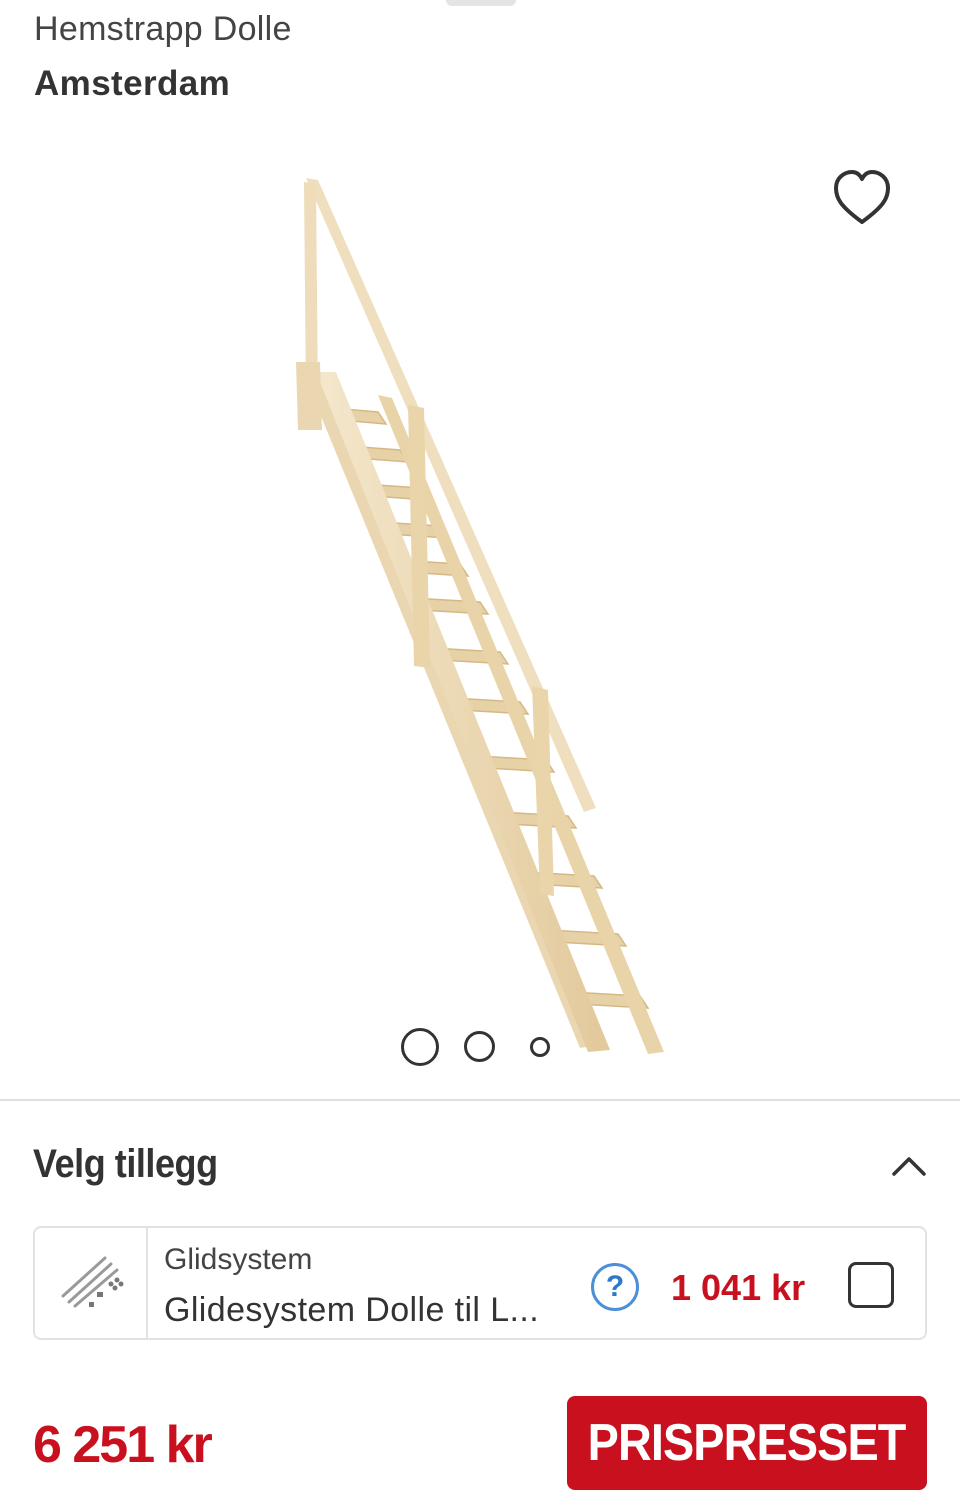 The width and height of the screenshot is (960, 1508). I want to click on prispresset-badge: PRISPRESSET, so click(747, 1443).